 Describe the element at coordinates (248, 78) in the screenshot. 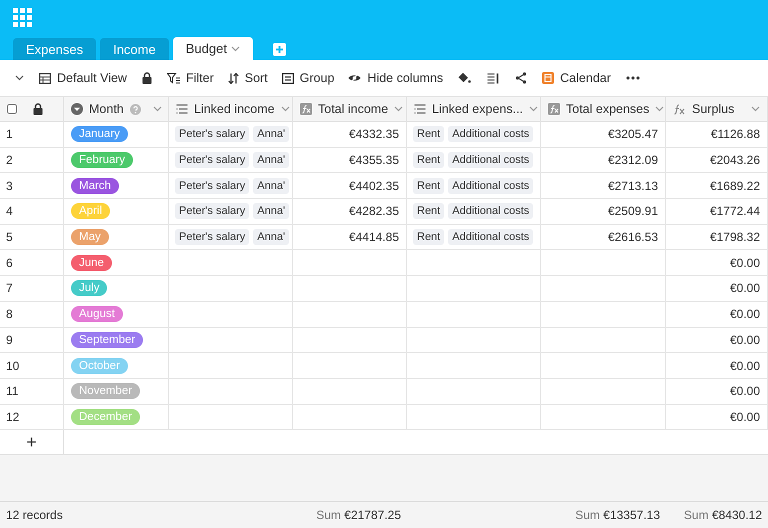

I see `sort-button: Sort` at that location.